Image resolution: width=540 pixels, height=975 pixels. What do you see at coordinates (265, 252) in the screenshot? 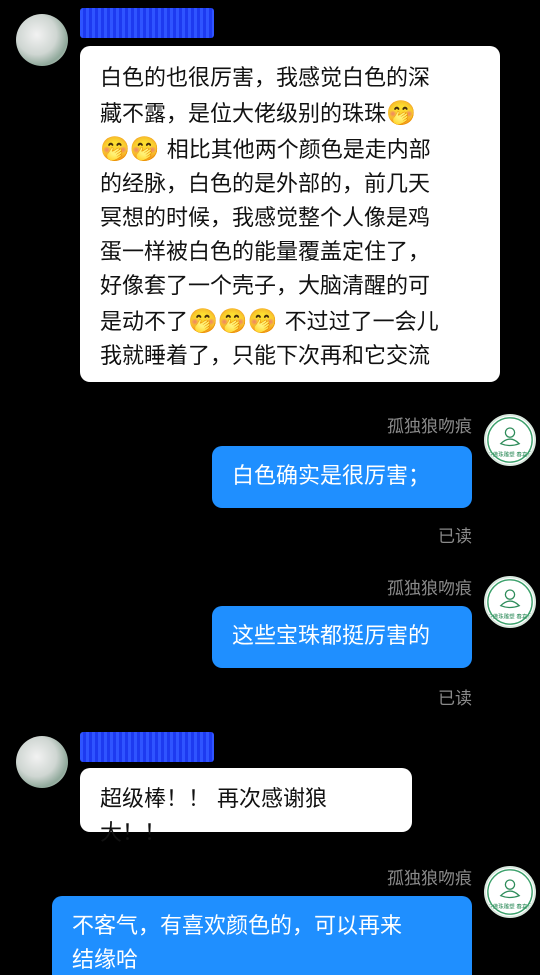
I see `message-line: 蛋一样被白色的能量覆盖定住了，` at bounding box center [265, 252].